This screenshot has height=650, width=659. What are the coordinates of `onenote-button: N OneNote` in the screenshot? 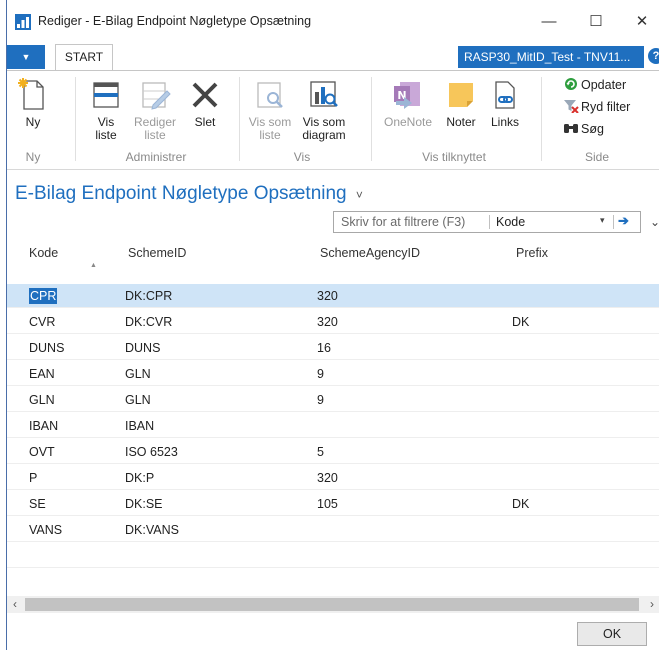 It's located at (408, 103).